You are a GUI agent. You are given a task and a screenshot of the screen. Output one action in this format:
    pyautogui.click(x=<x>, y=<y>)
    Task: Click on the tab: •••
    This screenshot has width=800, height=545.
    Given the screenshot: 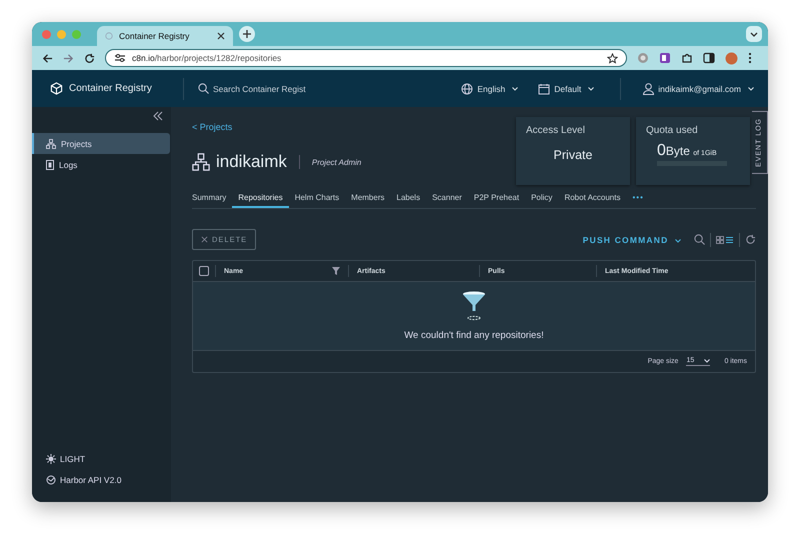 What is the action you would take?
    pyautogui.click(x=638, y=200)
    